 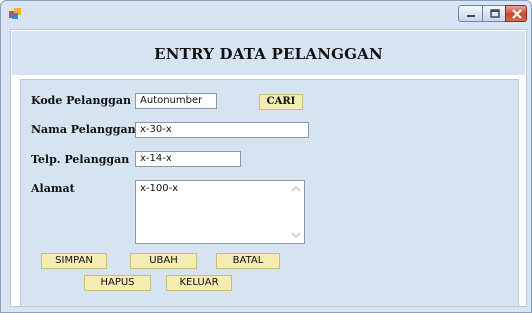 I want to click on telp-pelanggan-label: Telp. Pelanggan, so click(x=80, y=159).